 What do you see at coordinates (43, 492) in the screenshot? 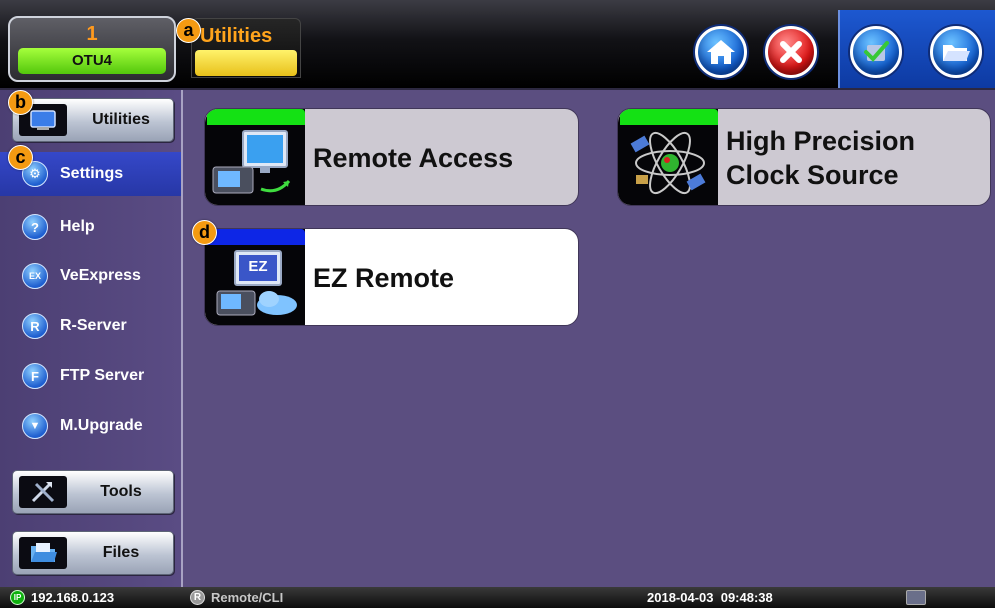
I see `tools-icon` at bounding box center [43, 492].